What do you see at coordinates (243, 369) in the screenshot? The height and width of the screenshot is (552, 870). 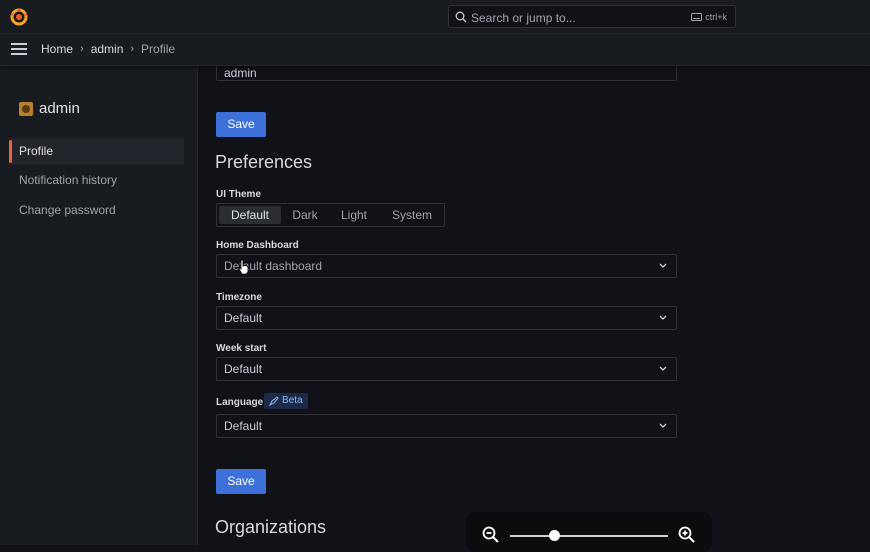 I see `week-start-value: Default` at bounding box center [243, 369].